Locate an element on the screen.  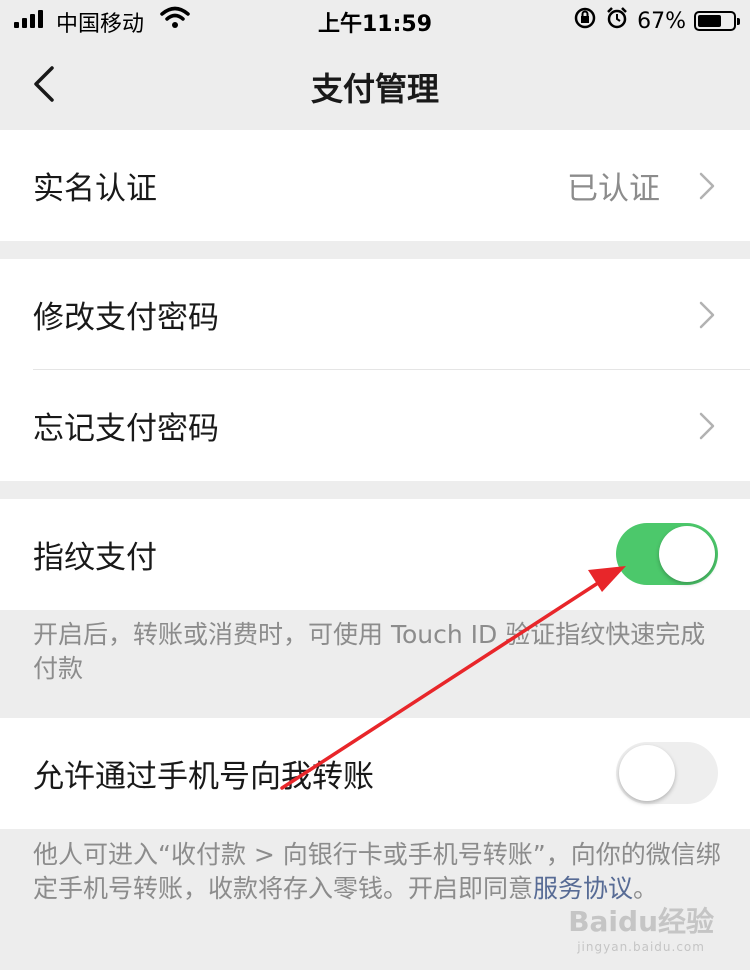
forgot-password-label: 忘记支付密码 is located at coordinates (126, 429).